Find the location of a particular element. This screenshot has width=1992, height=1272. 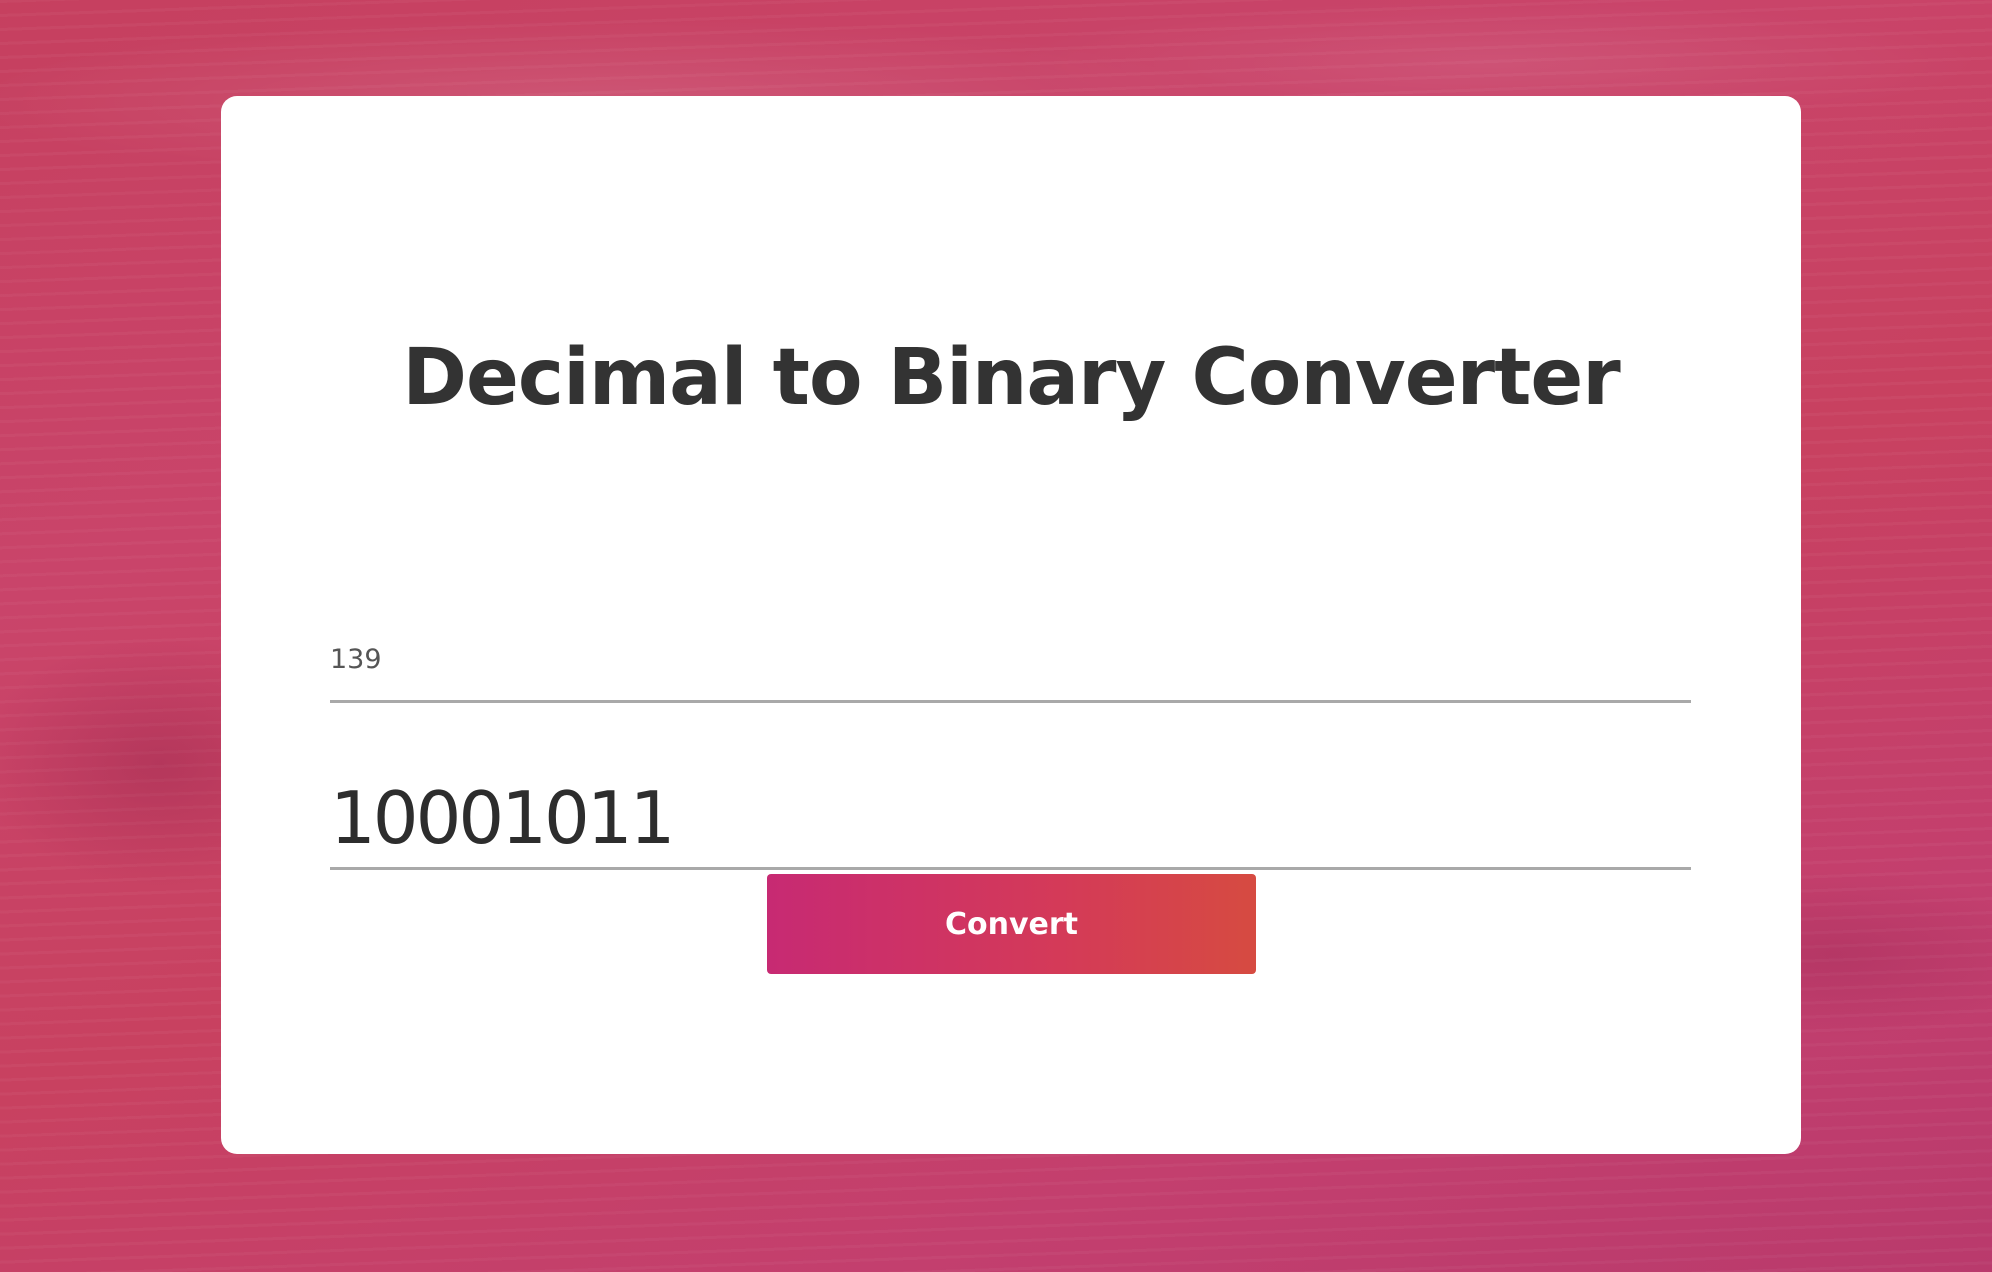

convert-button: Convert is located at coordinates (1011, 924).